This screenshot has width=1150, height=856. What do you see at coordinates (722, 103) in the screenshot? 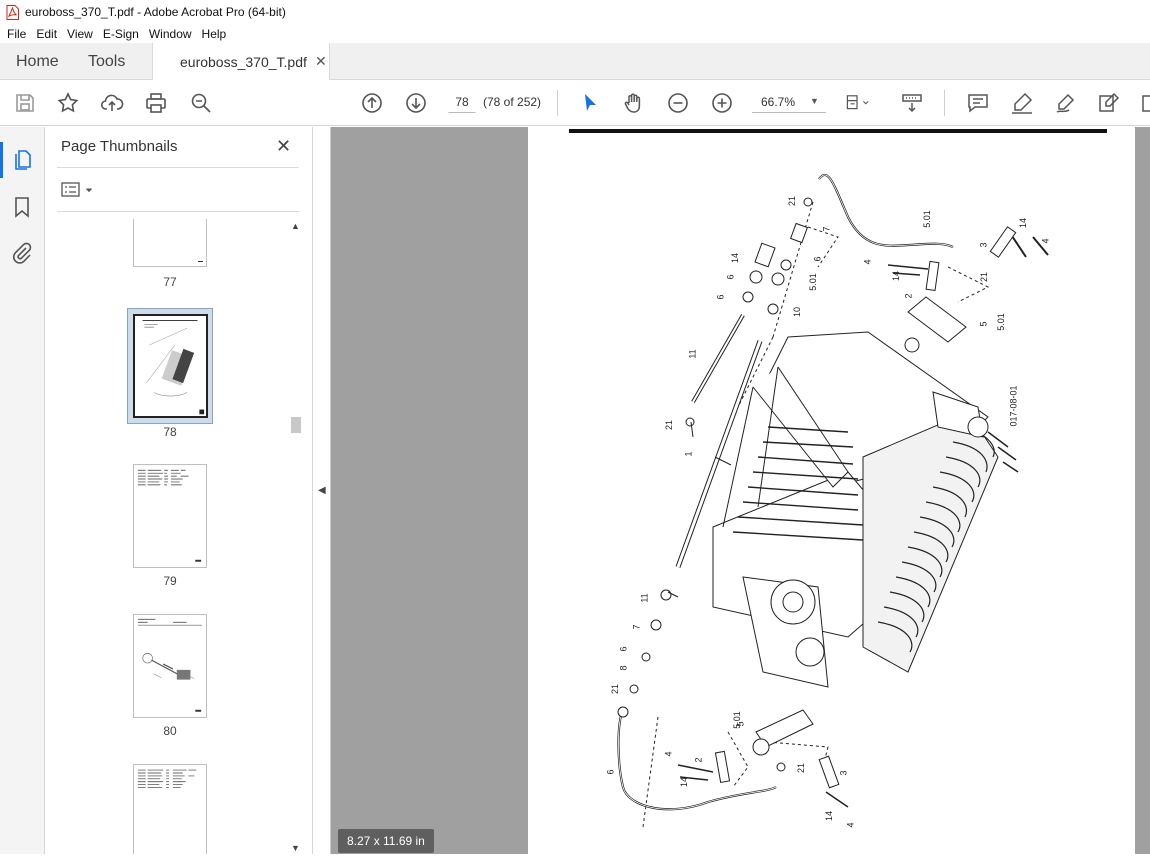
I see `zoom-in-icon` at bounding box center [722, 103].